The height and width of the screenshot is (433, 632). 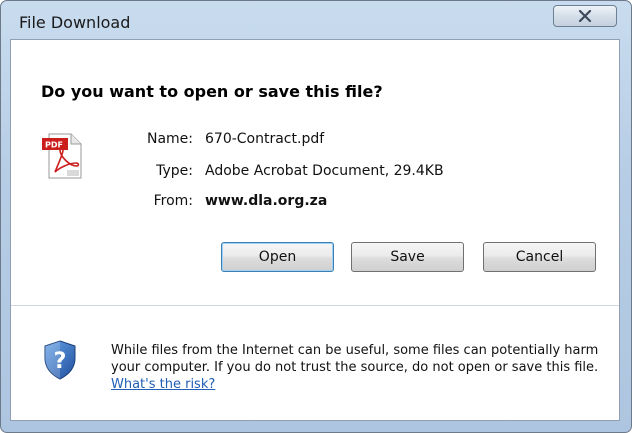 What do you see at coordinates (64, 156) in the screenshot?
I see `pdf-file-icon: PDF` at bounding box center [64, 156].